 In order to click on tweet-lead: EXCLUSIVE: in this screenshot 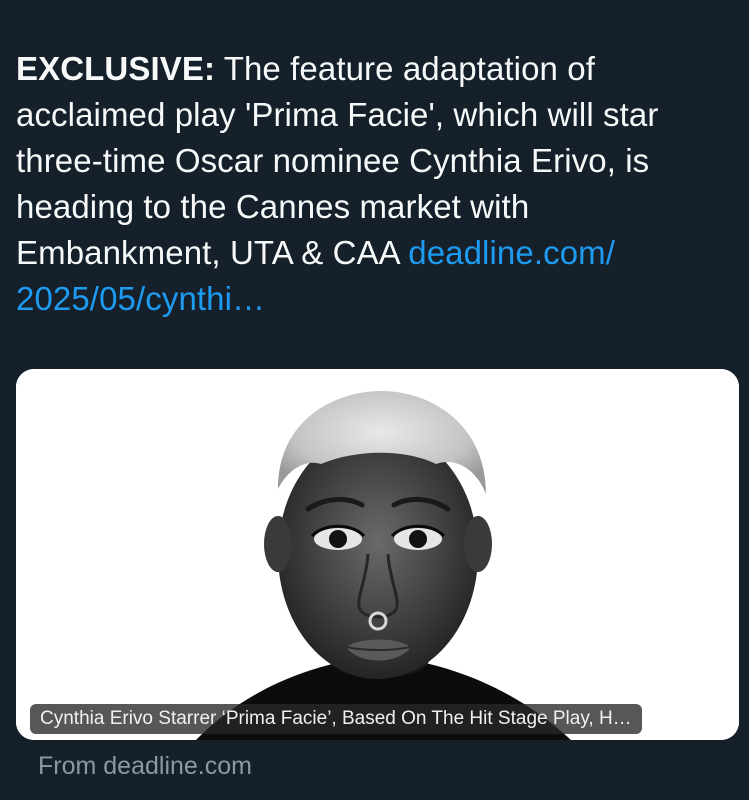, I will do `click(116, 68)`.